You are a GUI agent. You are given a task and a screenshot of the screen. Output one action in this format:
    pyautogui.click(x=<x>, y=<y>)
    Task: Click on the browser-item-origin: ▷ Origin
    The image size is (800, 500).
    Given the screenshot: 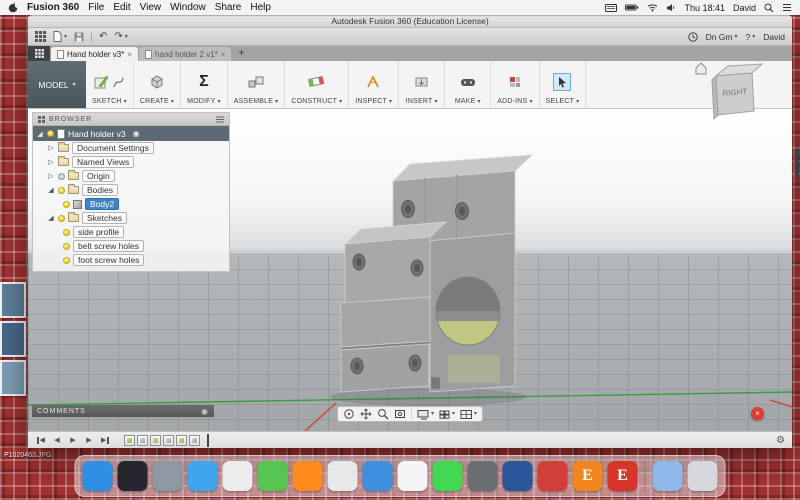 What is the action you would take?
    pyautogui.click(x=131, y=176)
    